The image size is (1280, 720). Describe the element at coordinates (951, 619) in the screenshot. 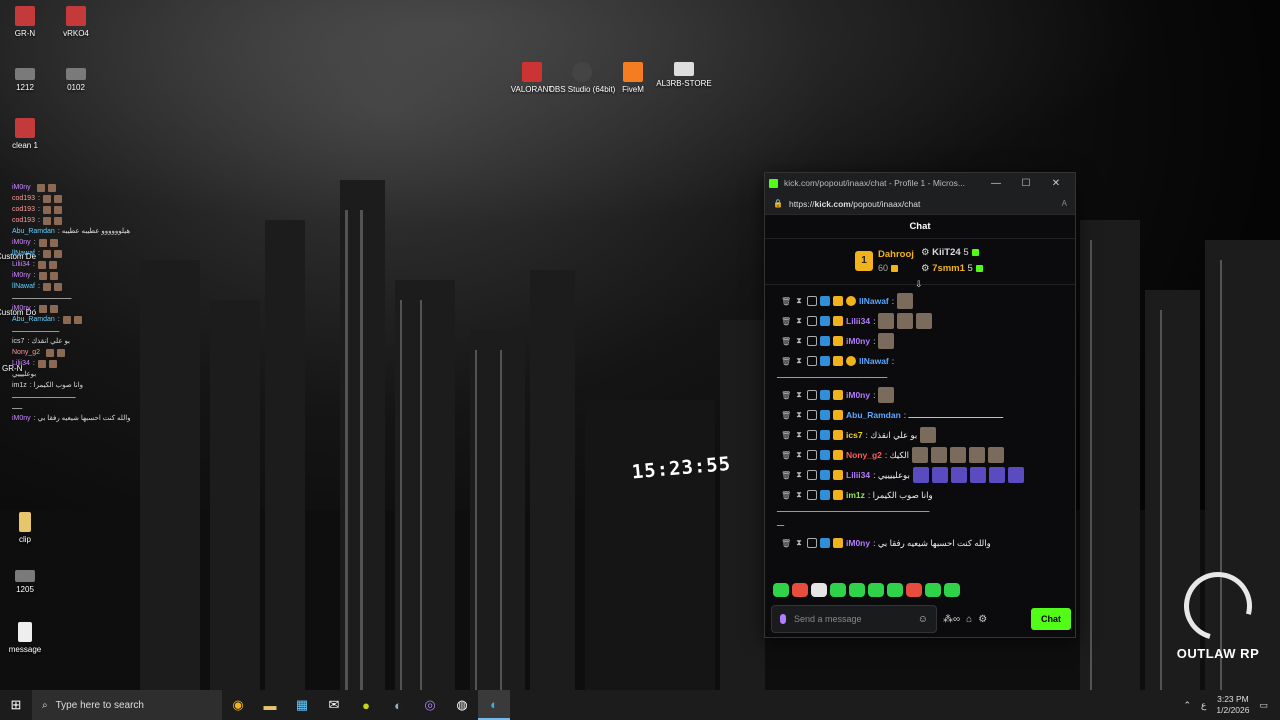

I see `points-icon: ⁂∞` at that location.